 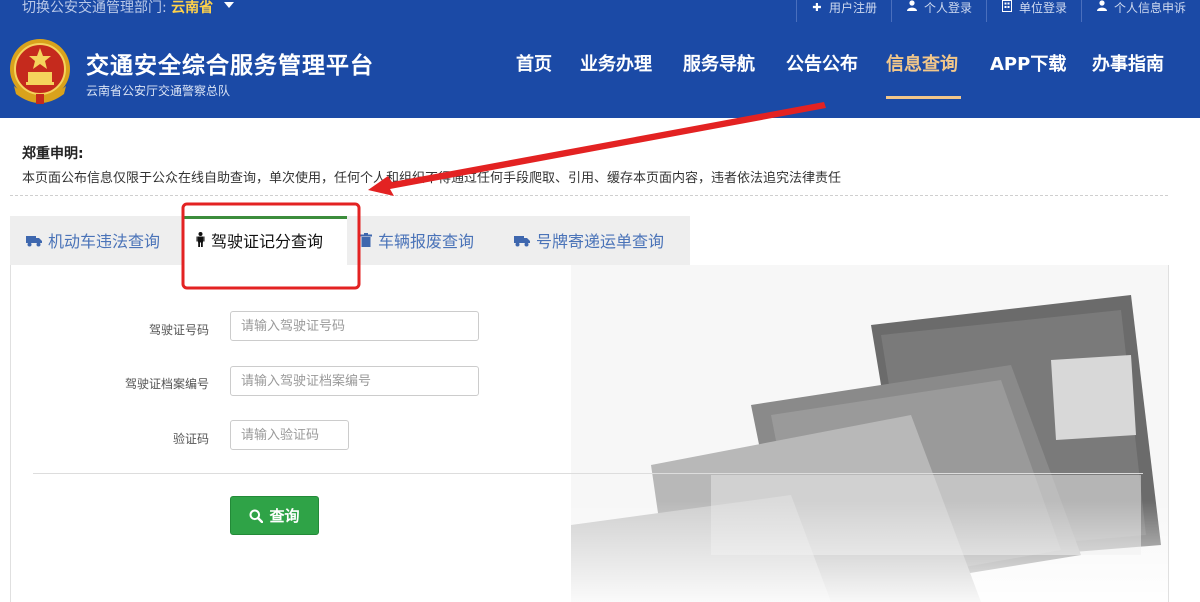 What do you see at coordinates (1028, 63) in the screenshot?
I see `nav-item-app-download: APP下载` at bounding box center [1028, 63].